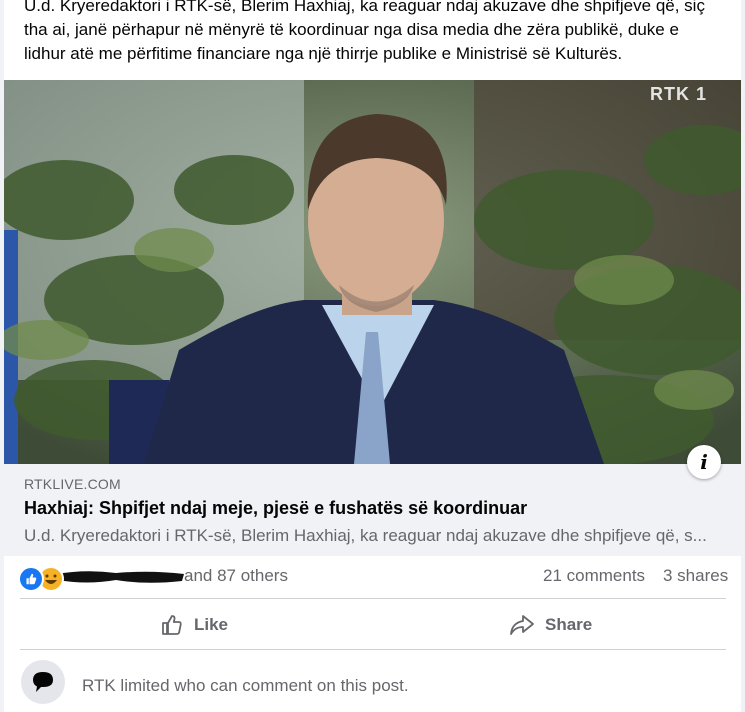  Describe the element at coordinates (704, 462) in the screenshot. I see `info-icon: i` at that location.